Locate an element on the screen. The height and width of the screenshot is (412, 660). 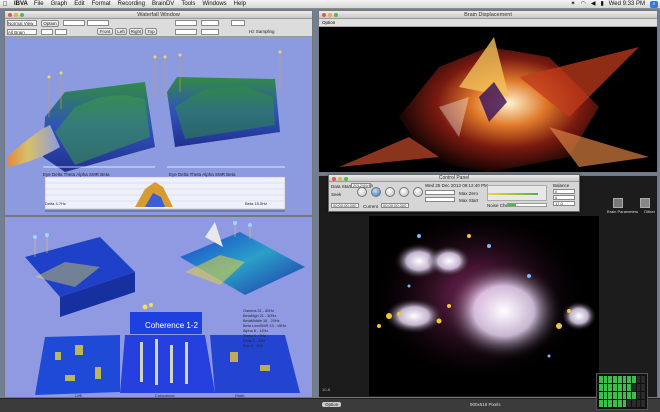
stop-button is located at coordinates (404, 192).